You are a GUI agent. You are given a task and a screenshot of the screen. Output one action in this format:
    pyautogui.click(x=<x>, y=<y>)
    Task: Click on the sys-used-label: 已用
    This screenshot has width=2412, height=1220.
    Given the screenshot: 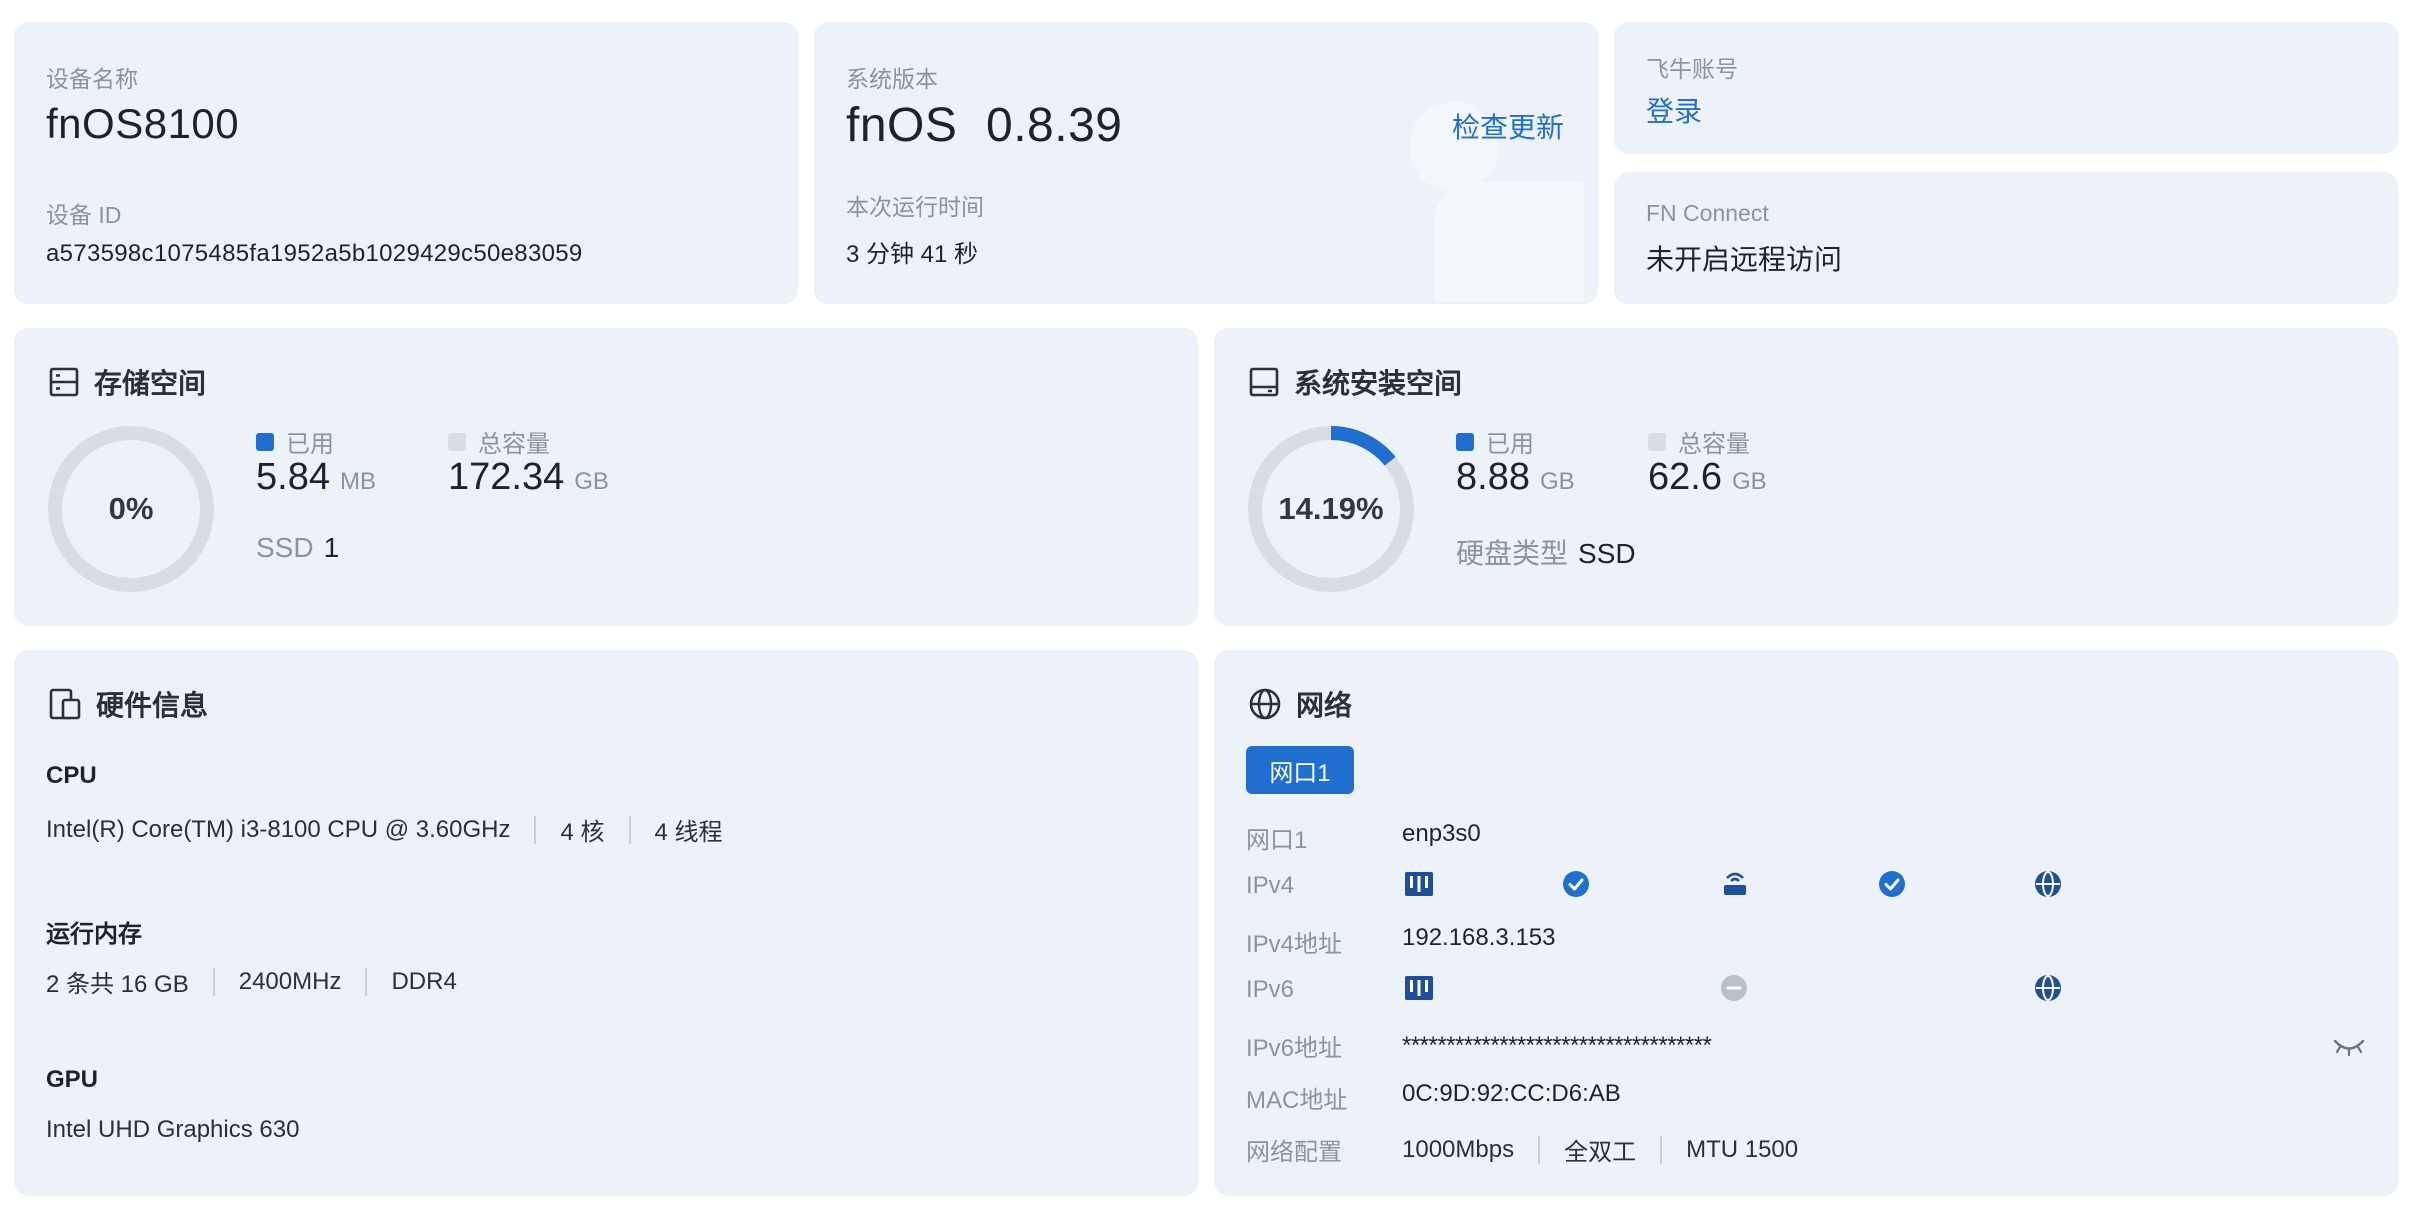 What is the action you would take?
    pyautogui.click(x=1510, y=444)
    